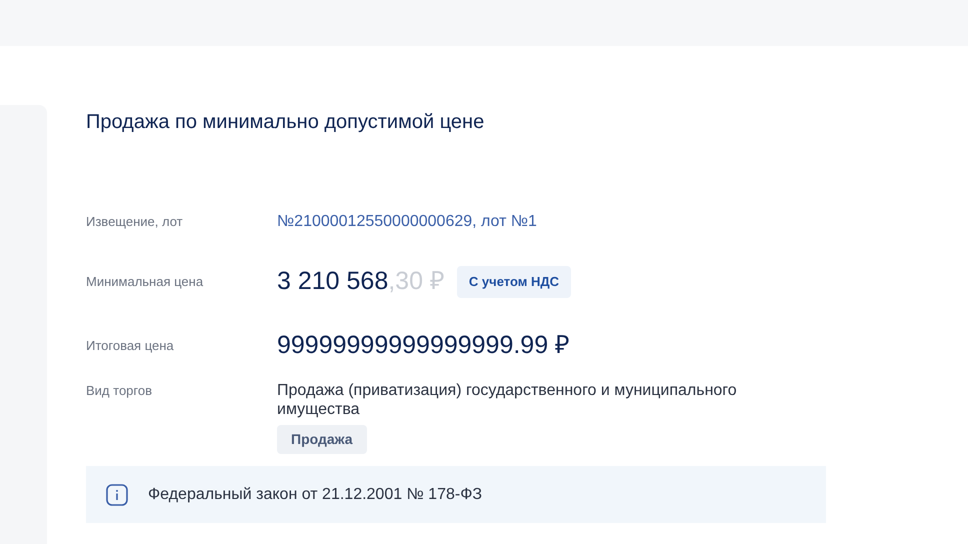 This screenshot has width=968, height=544. I want to click on info-icon, so click(117, 495).